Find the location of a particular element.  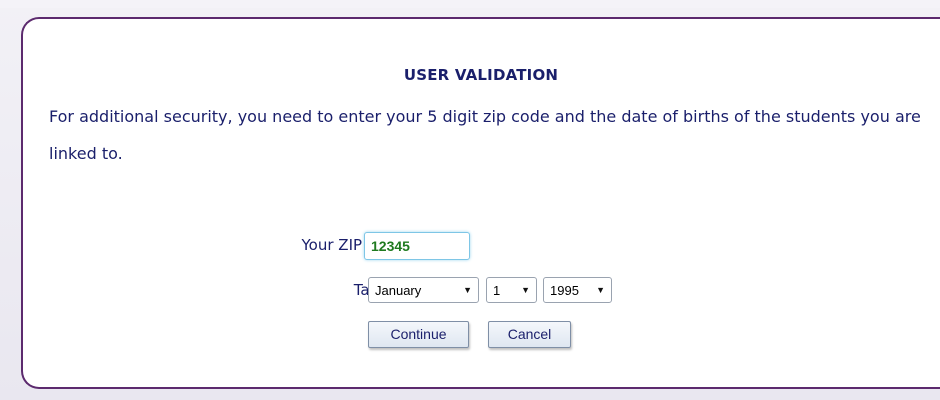

panel-title: USER VALIDATION is located at coordinates (481, 75).